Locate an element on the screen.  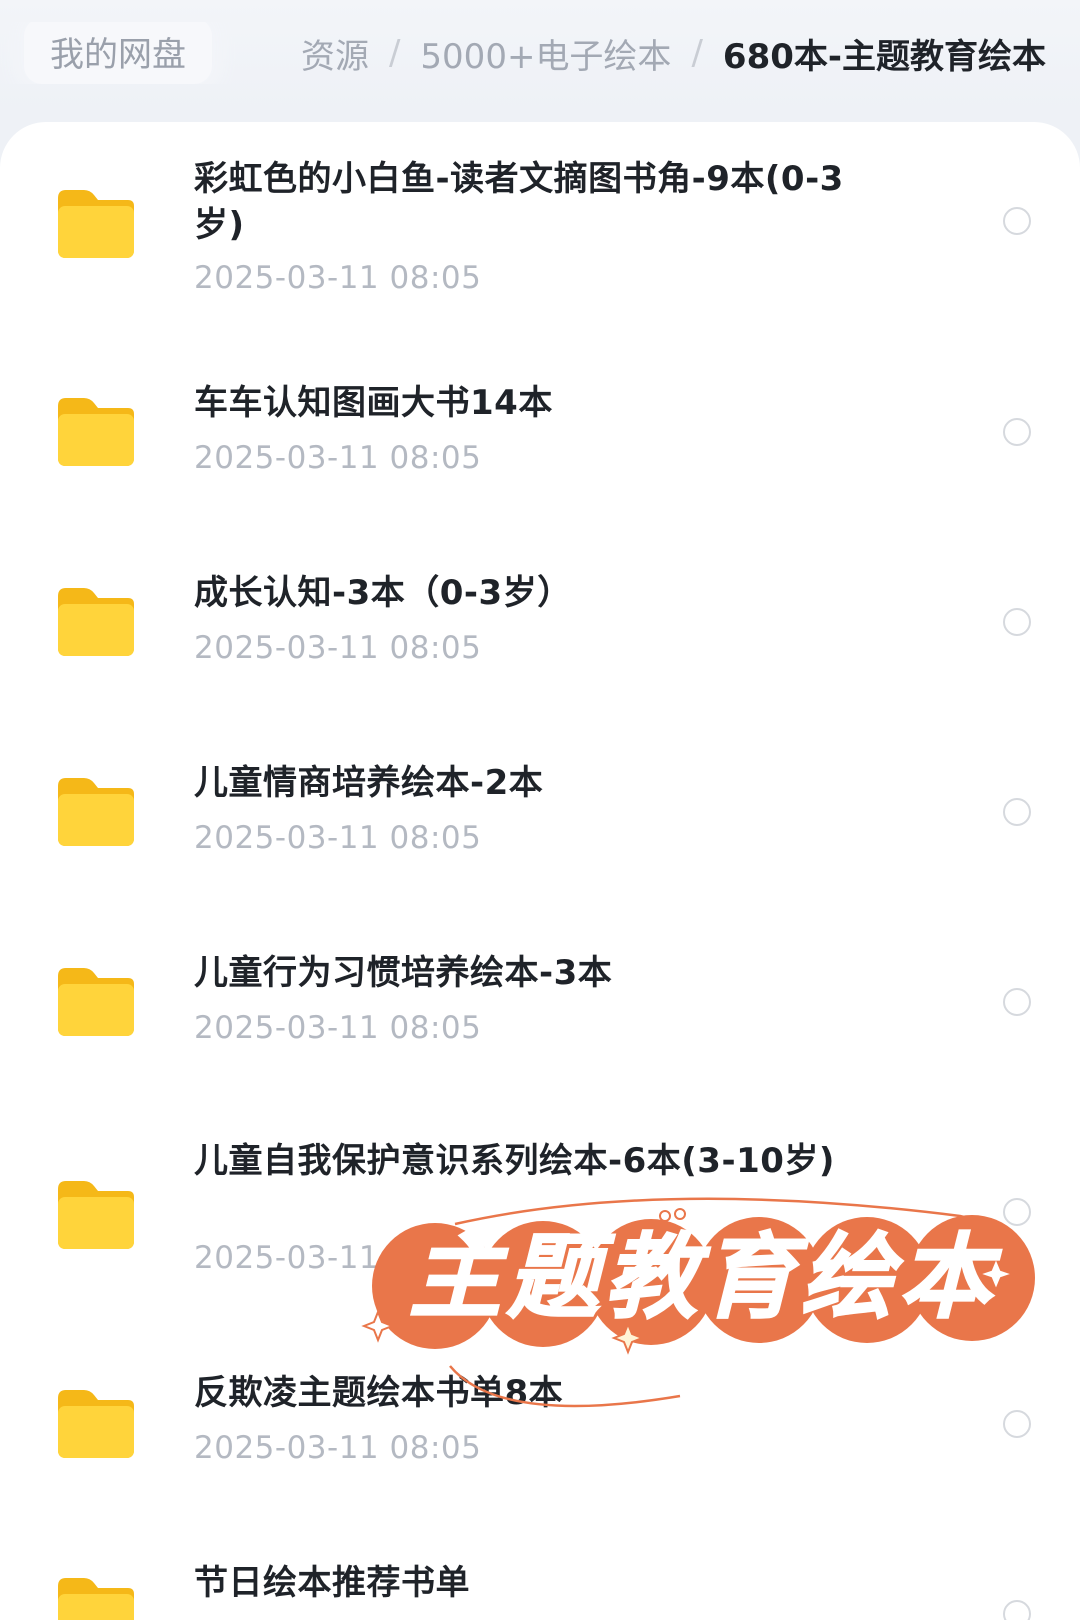
file-name: 儿童情商培养绘本-2本 is located at coordinates (369, 783).